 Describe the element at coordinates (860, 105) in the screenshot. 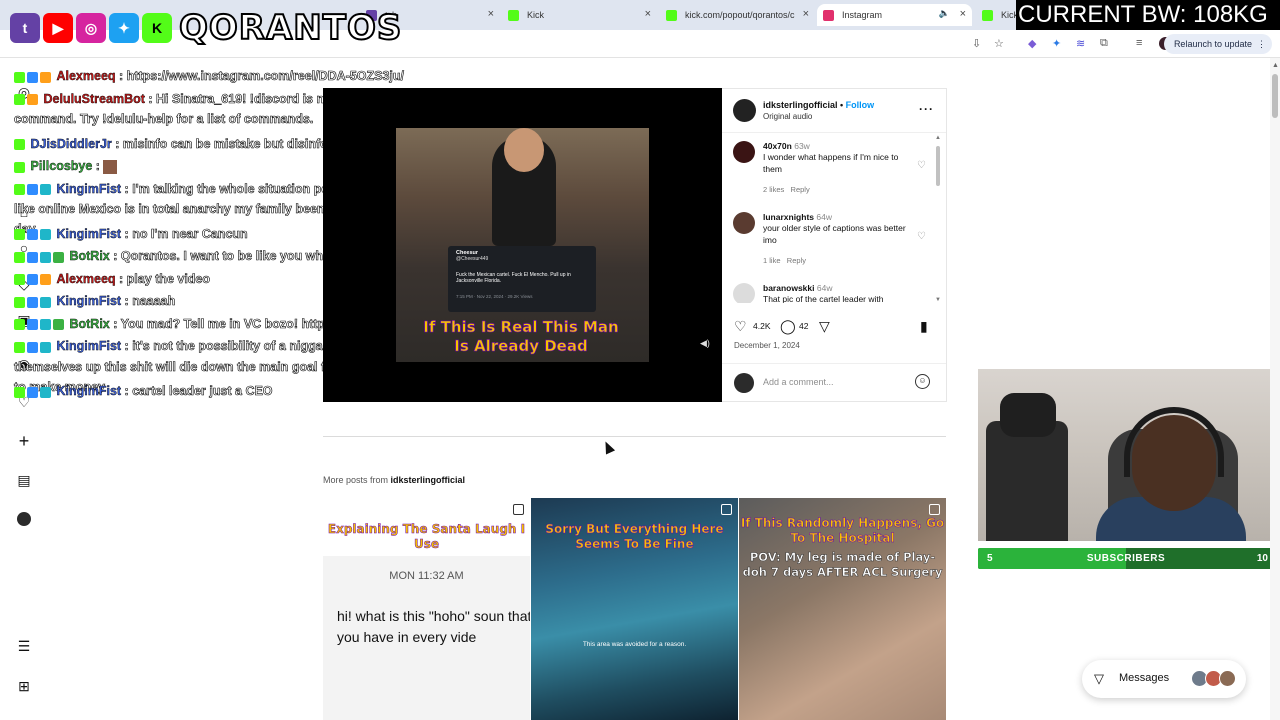

I see `follow-button: Follow` at that location.